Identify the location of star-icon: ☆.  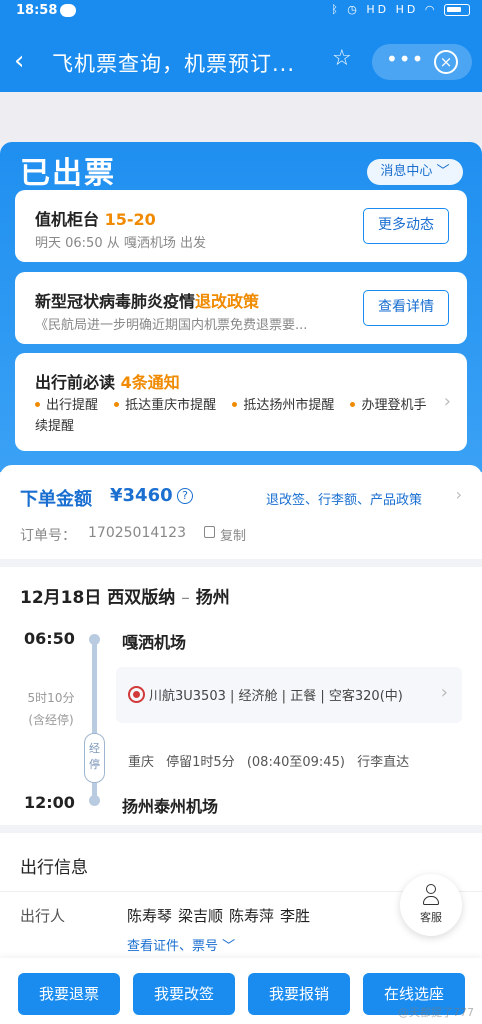
(342, 58).